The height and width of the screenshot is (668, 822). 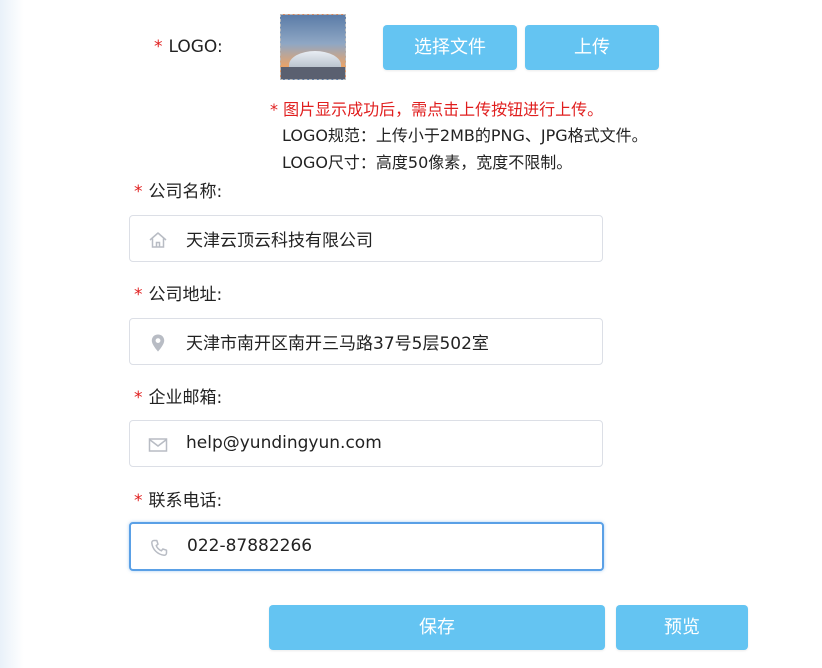 I want to click on logo-preview-image, so click(x=313, y=47).